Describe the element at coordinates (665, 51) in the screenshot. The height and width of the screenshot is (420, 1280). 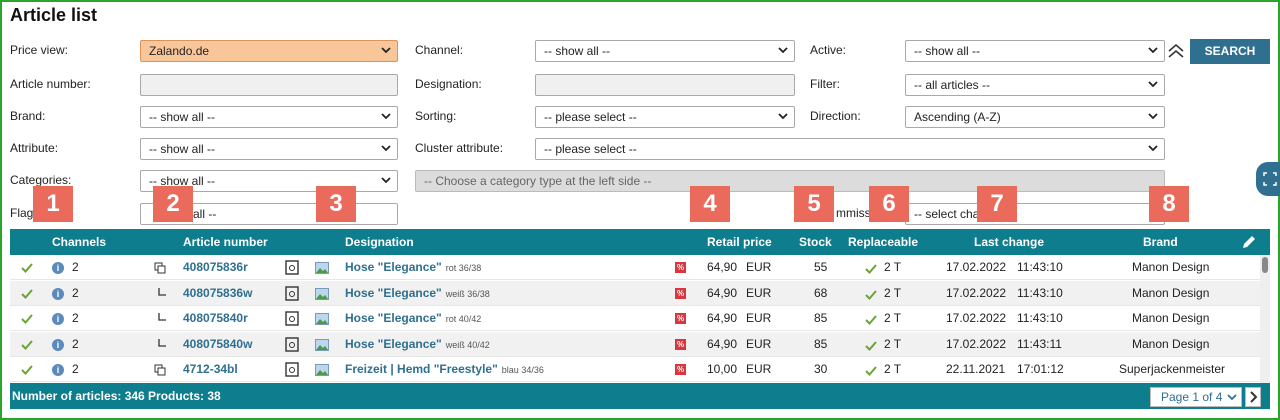
I see `channel-select: -- show all --` at that location.